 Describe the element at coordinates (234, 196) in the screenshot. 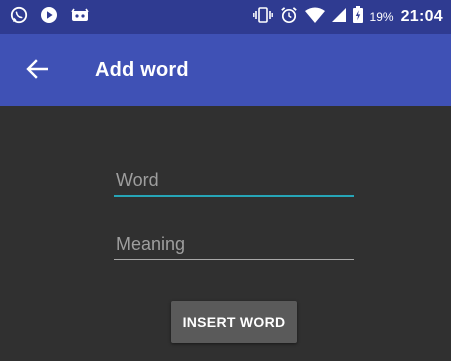

I see `word-underline` at that location.